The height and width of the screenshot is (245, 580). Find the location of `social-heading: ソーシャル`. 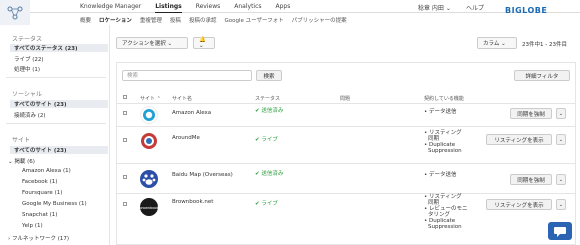

social-heading: ソーシャル is located at coordinates (27, 94).